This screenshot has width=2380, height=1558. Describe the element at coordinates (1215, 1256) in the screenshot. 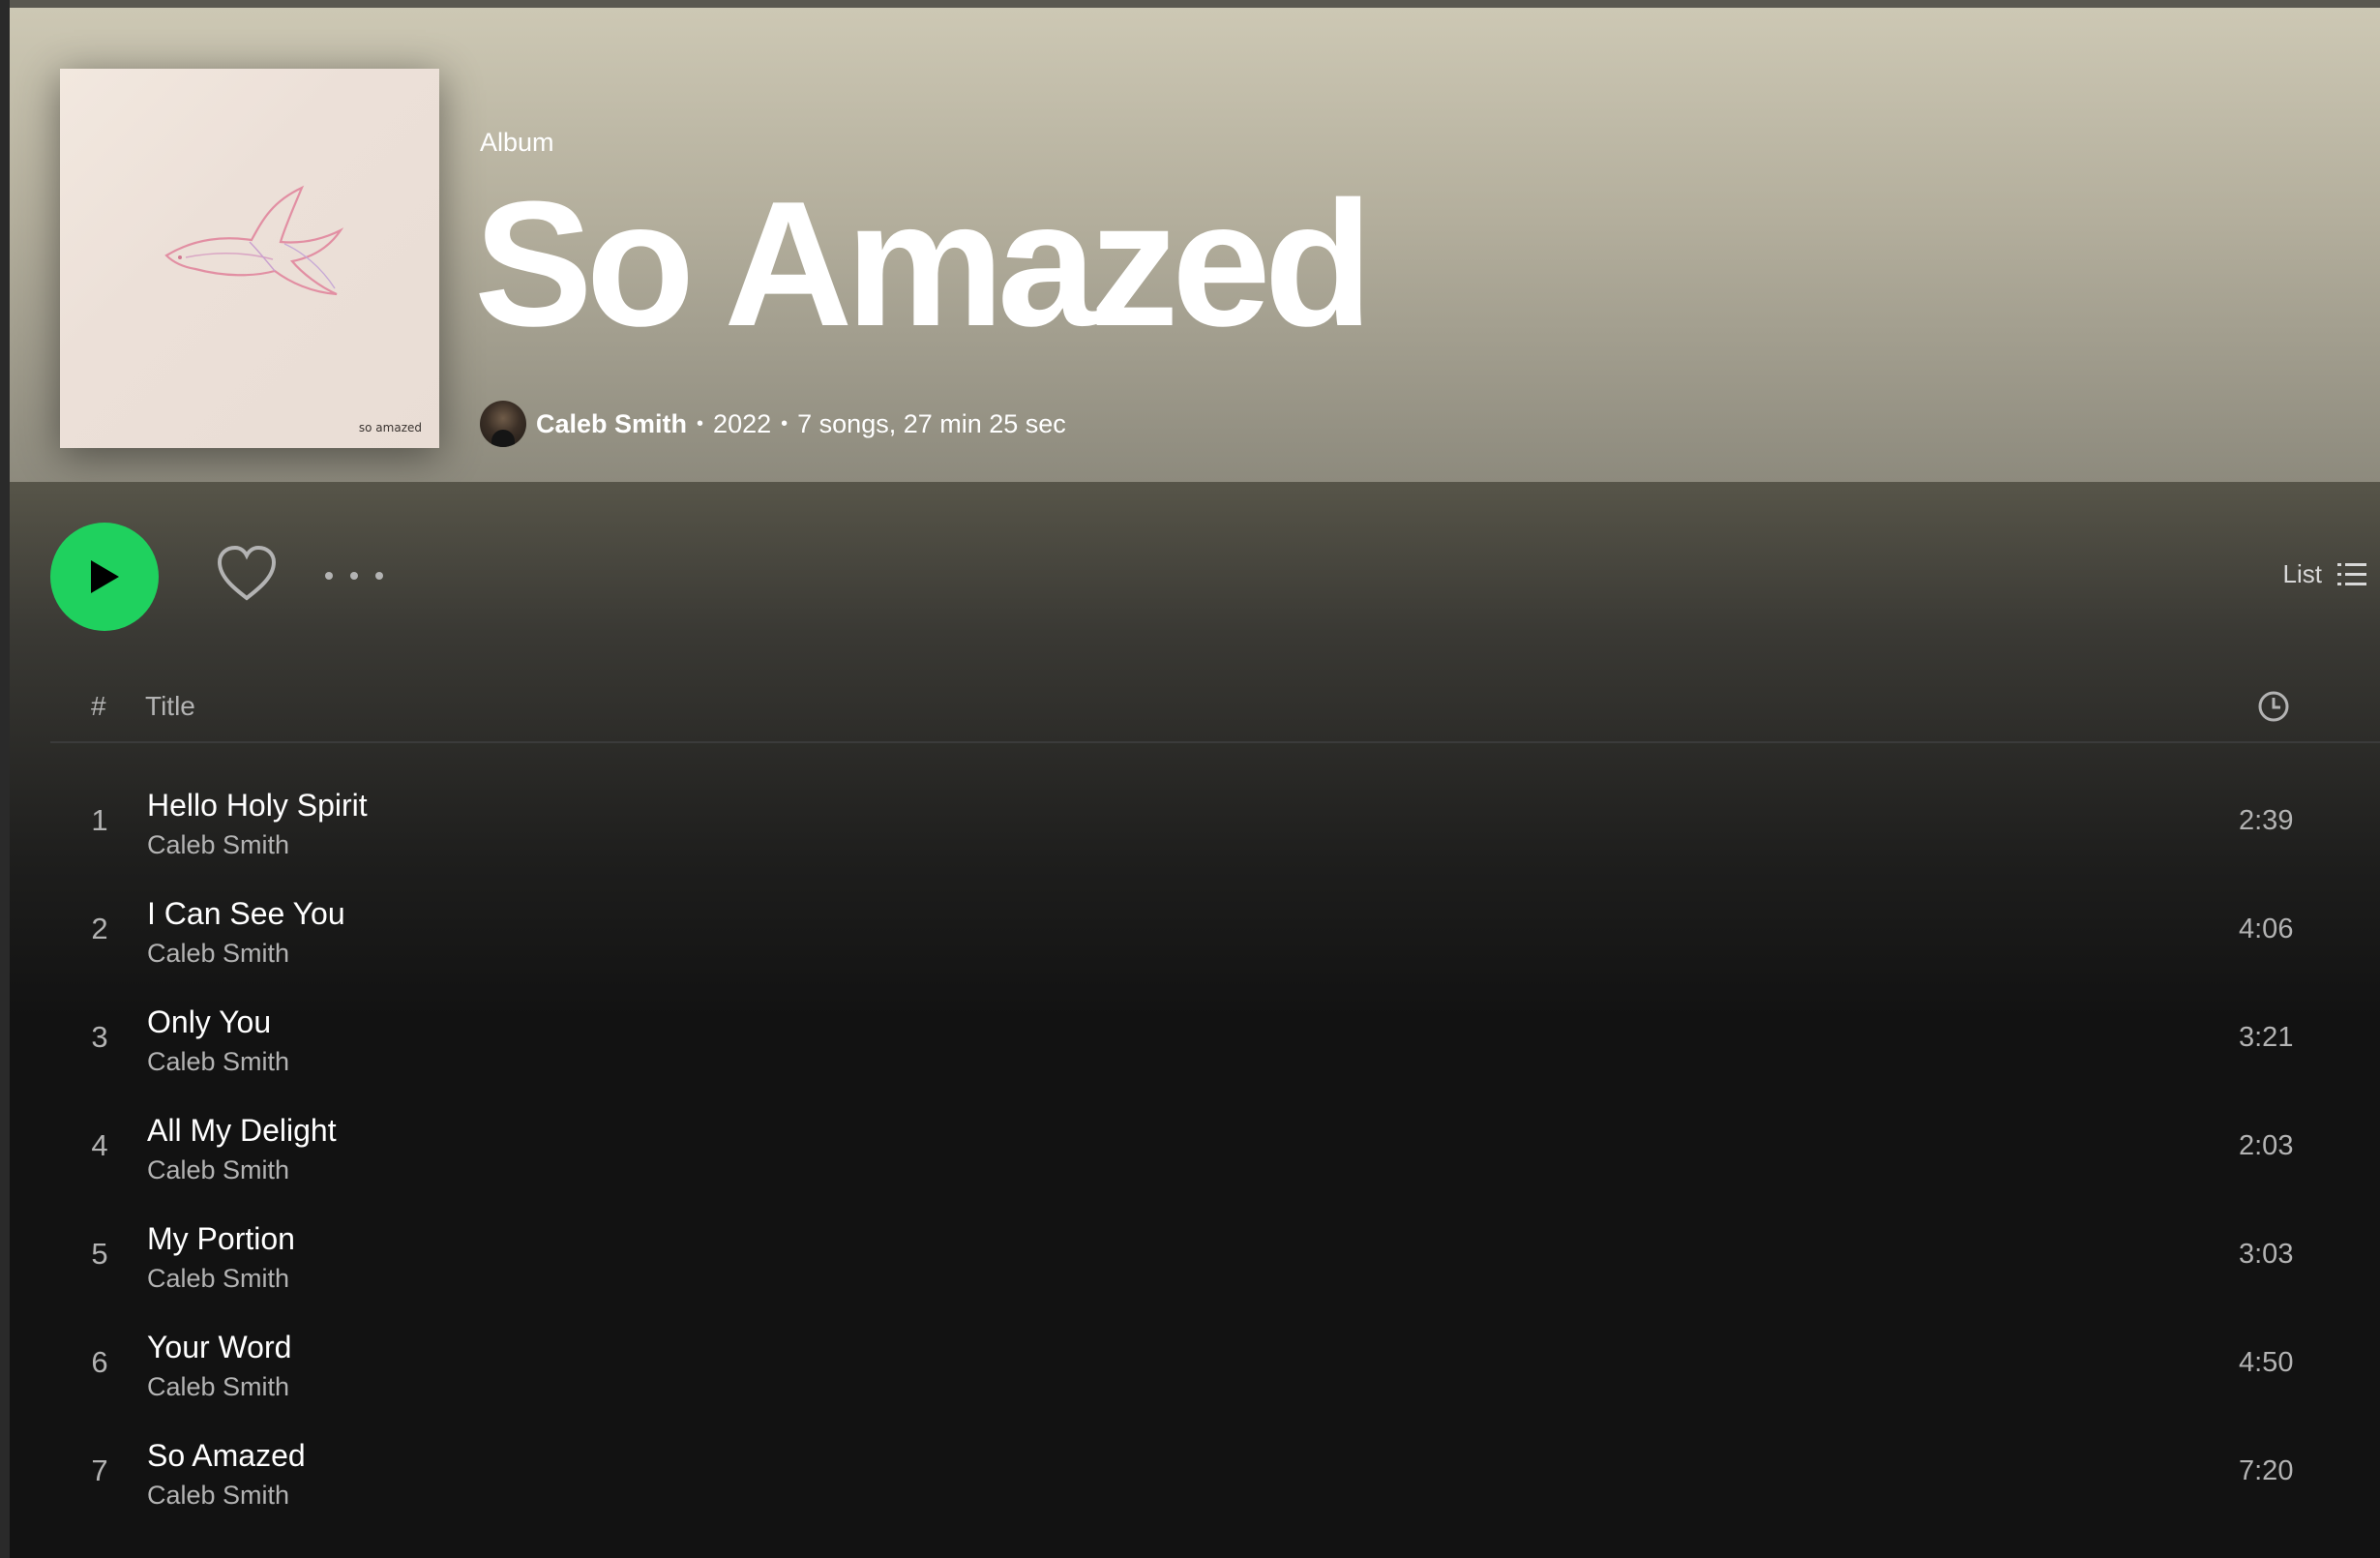

I see `track-row: 5 My Portion Caleb Smith 3:03` at that location.